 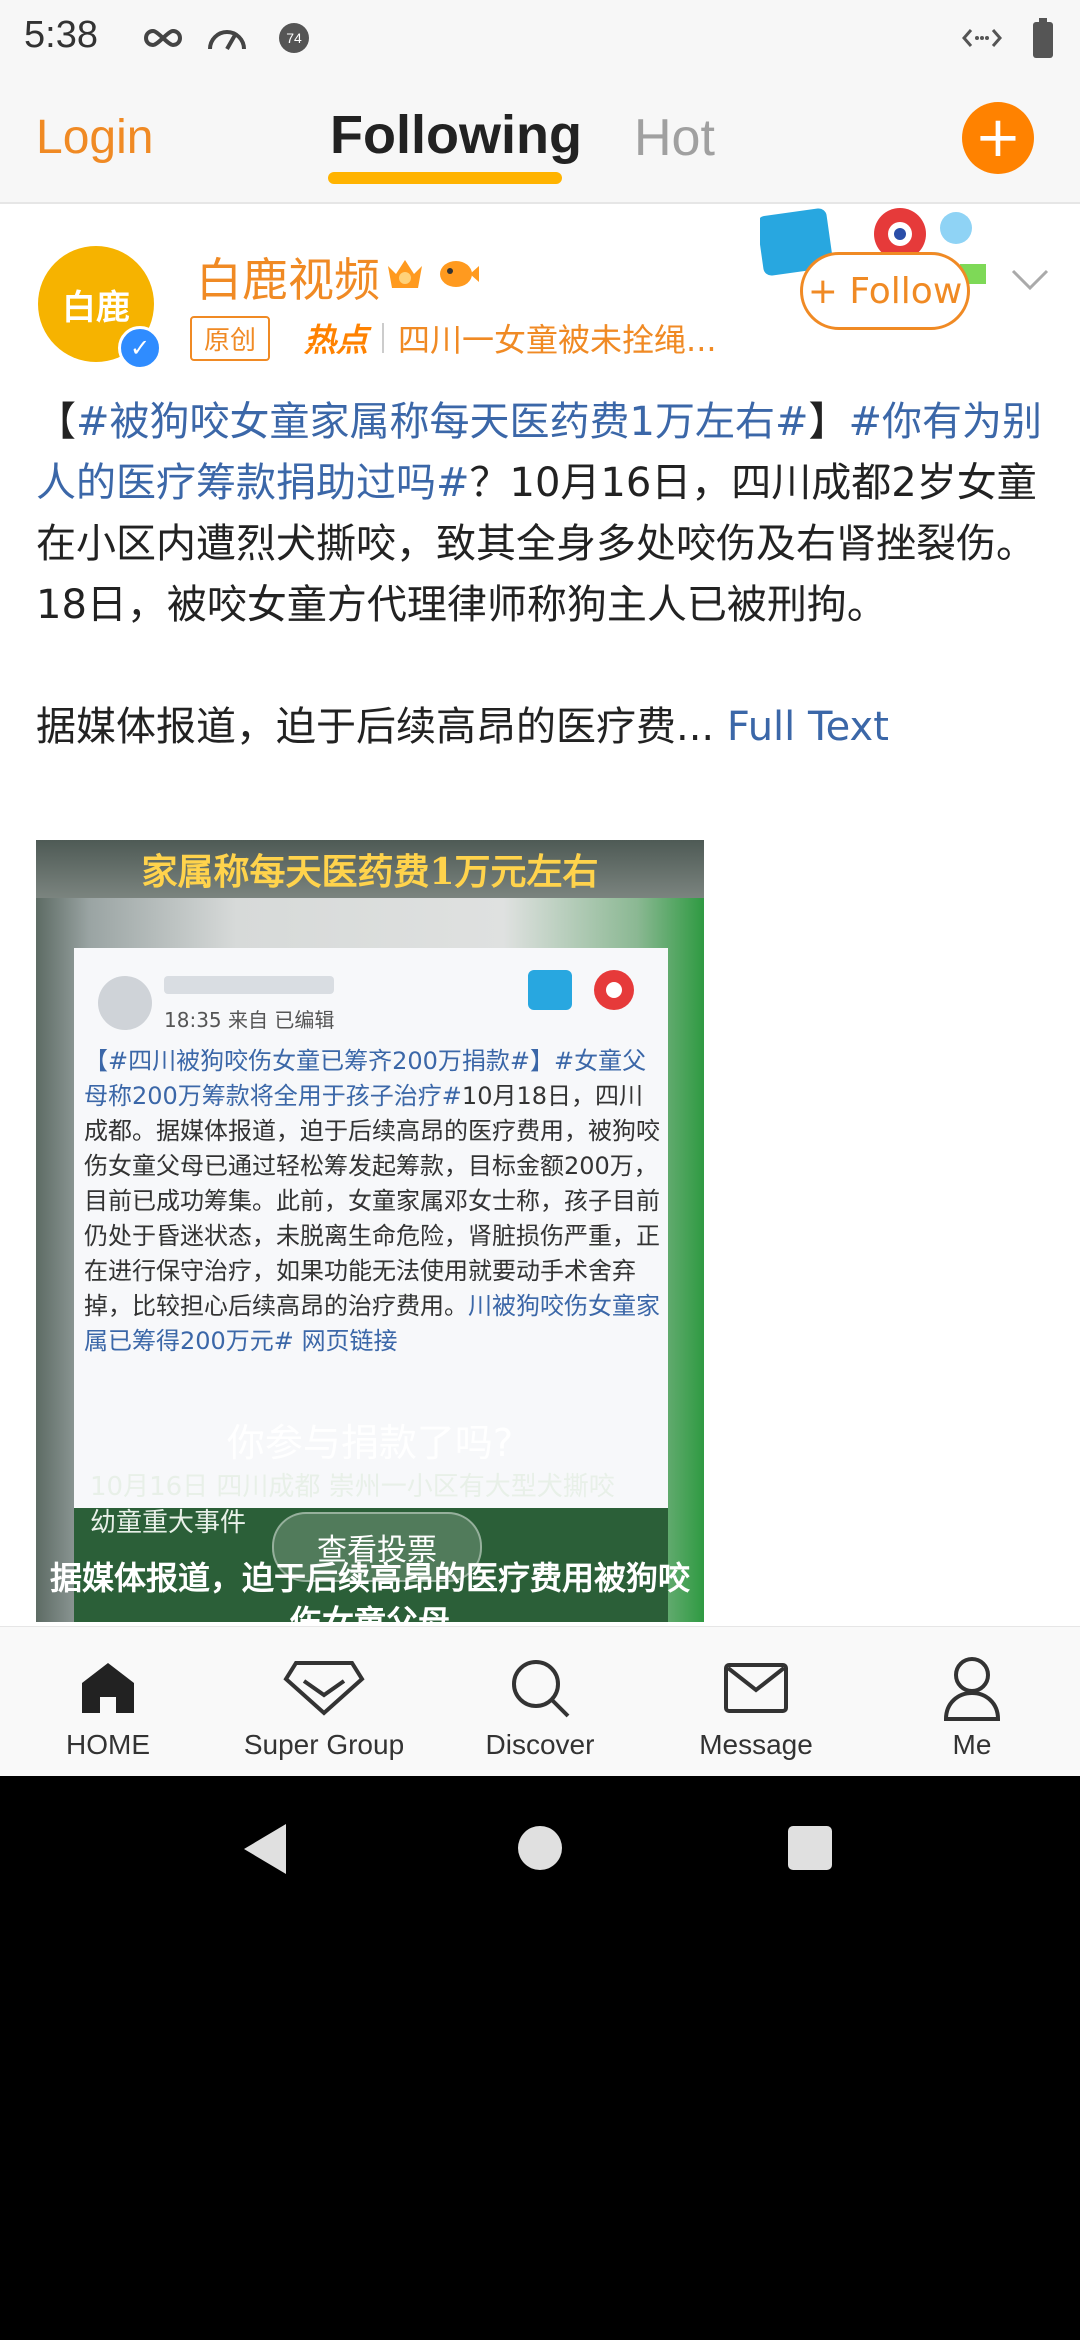 I want to click on original-tag: 原创, so click(x=230, y=338).